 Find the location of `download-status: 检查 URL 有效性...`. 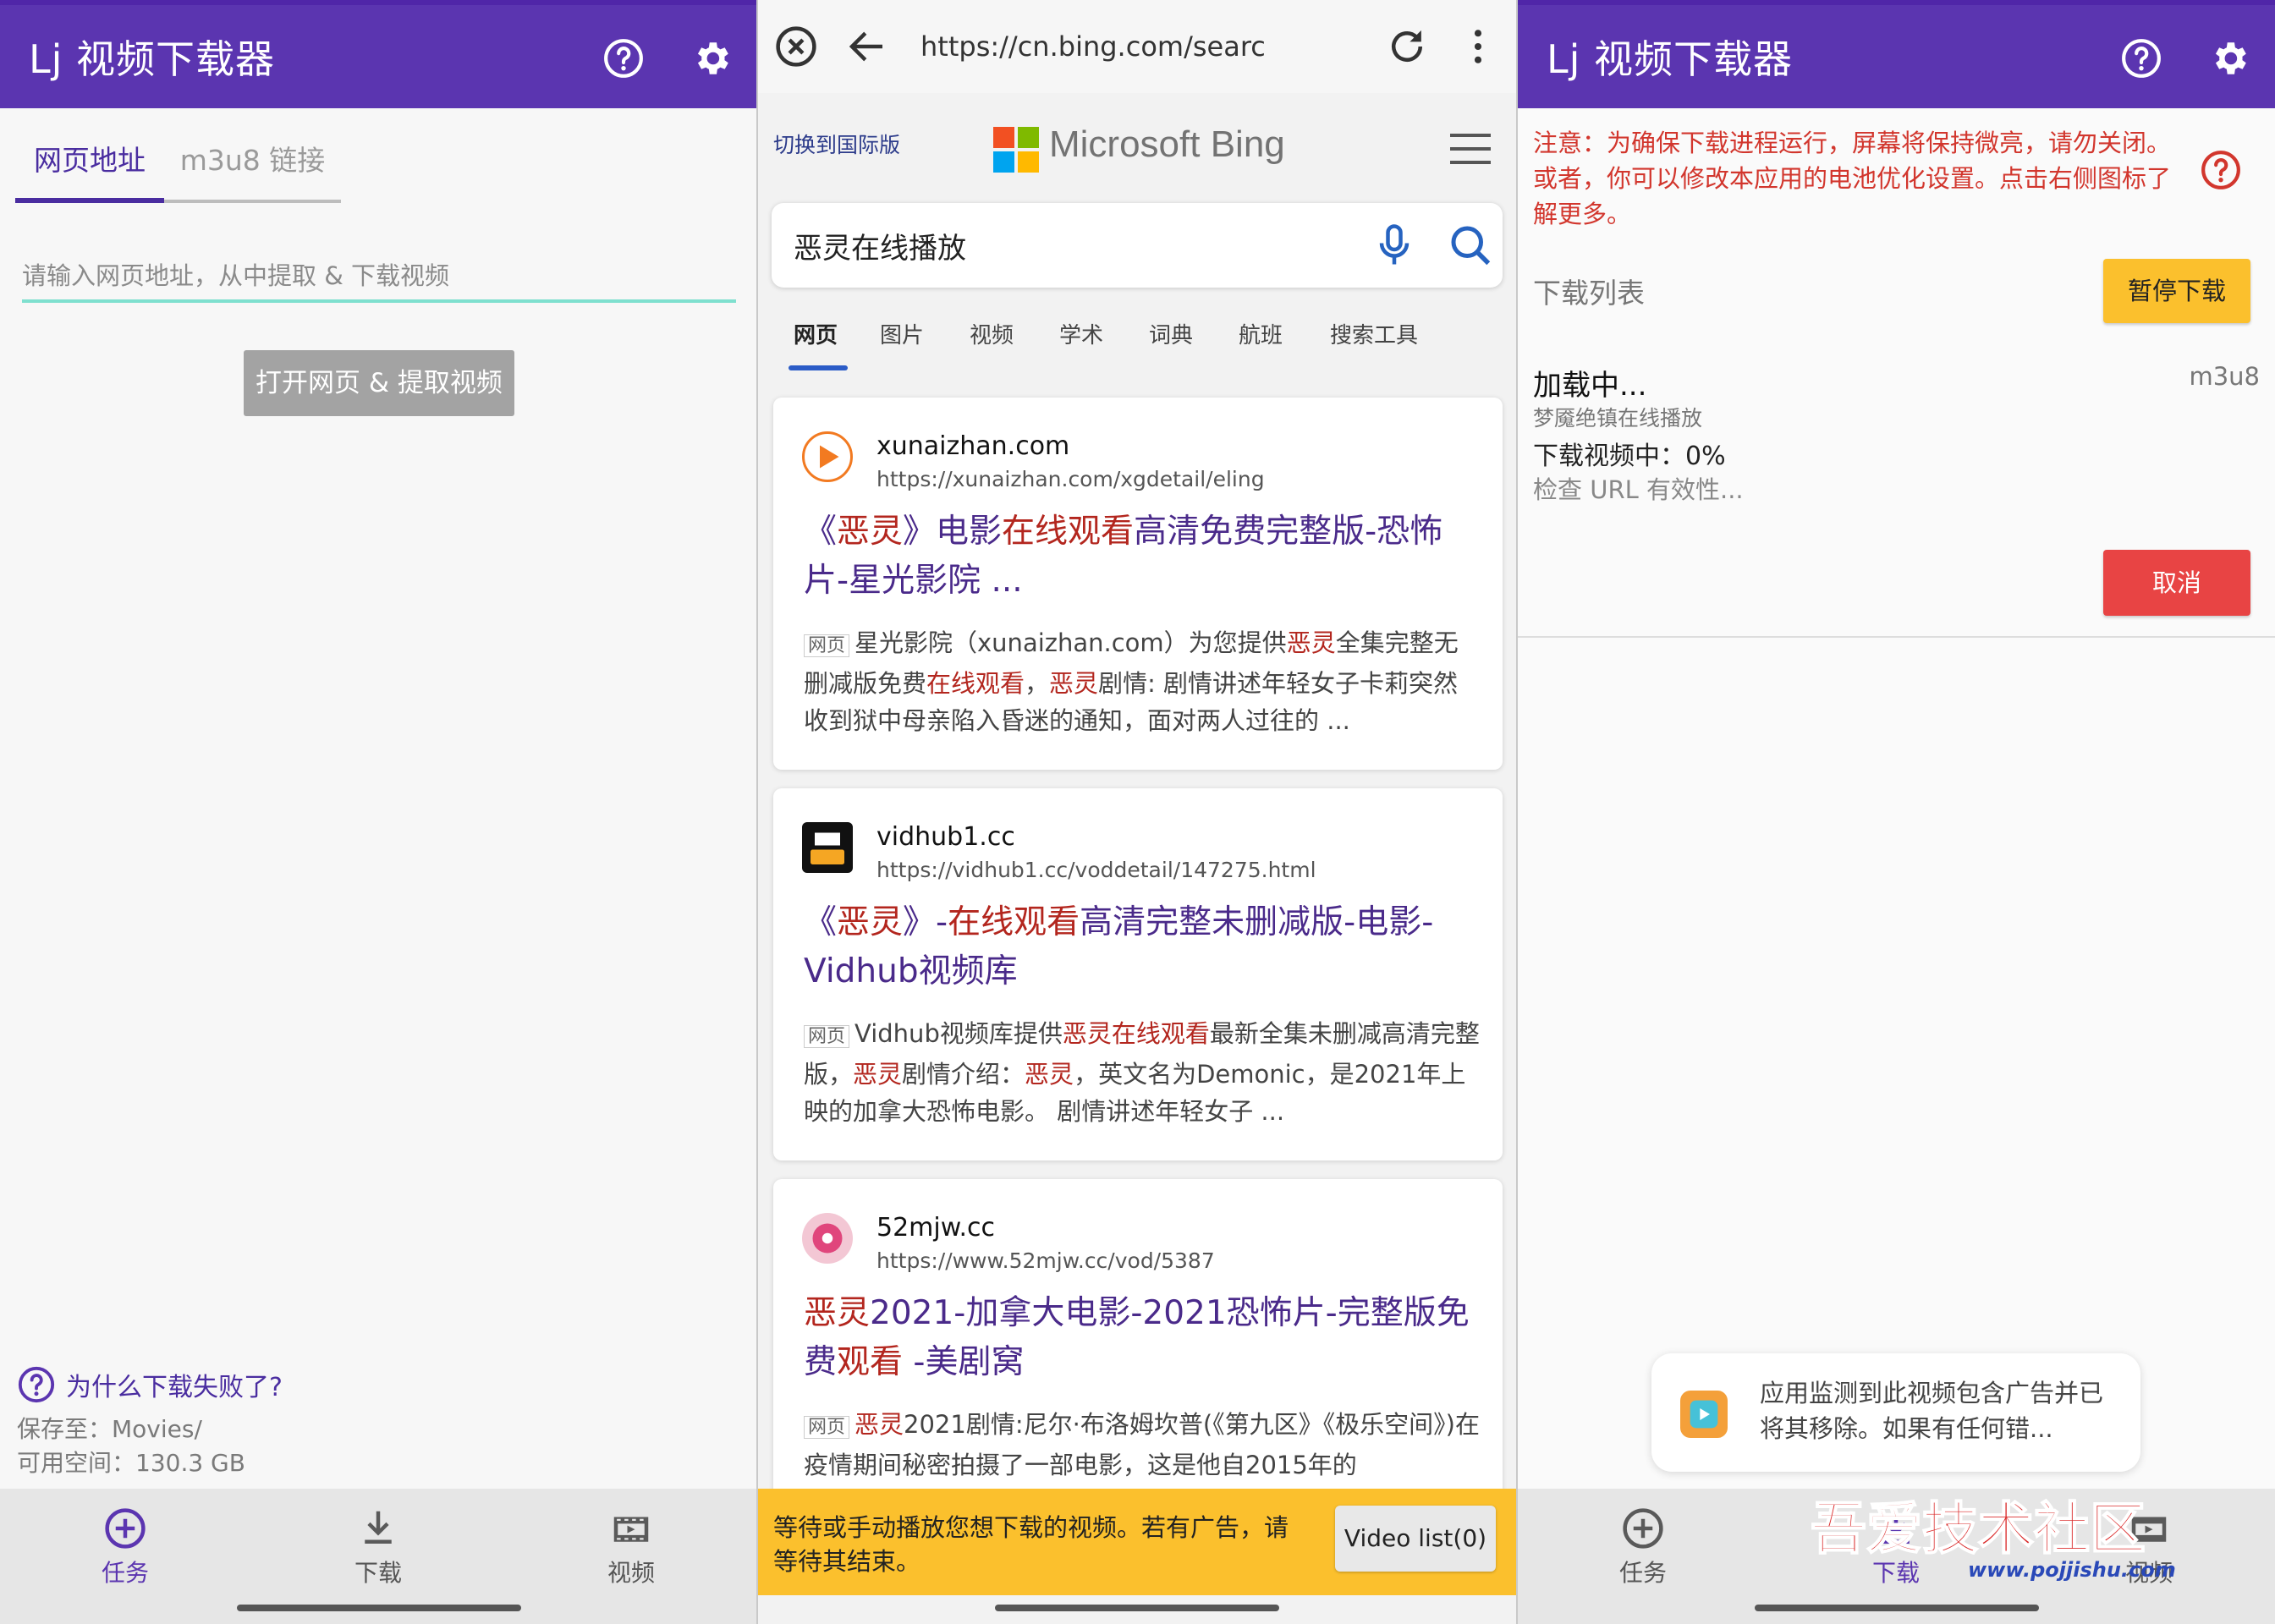

download-status: 检查 URL 有效性... is located at coordinates (1638, 489).